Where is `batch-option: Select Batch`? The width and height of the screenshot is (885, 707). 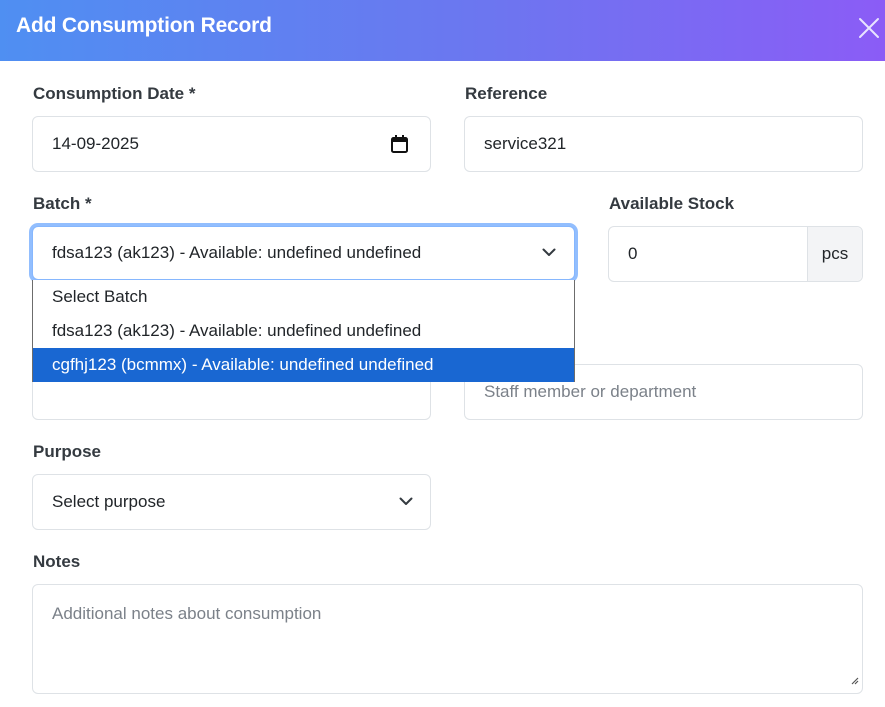
batch-option: Select Batch is located at coordinates (303, 297).